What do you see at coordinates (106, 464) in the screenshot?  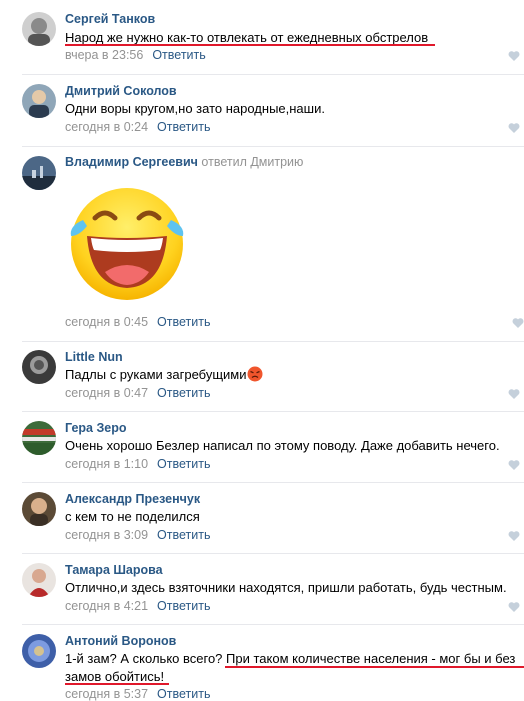 I see `comment-time: сегодня в 1:10` at bounding box center [106, 464].